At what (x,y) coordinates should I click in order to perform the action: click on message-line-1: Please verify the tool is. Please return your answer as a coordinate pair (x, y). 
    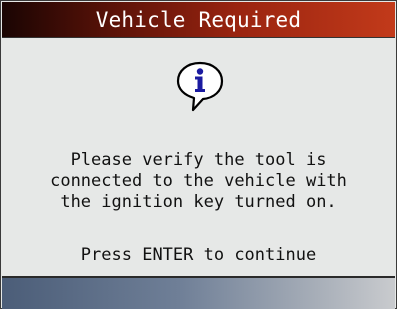
    Looking at the image, I should click on (198, 160).